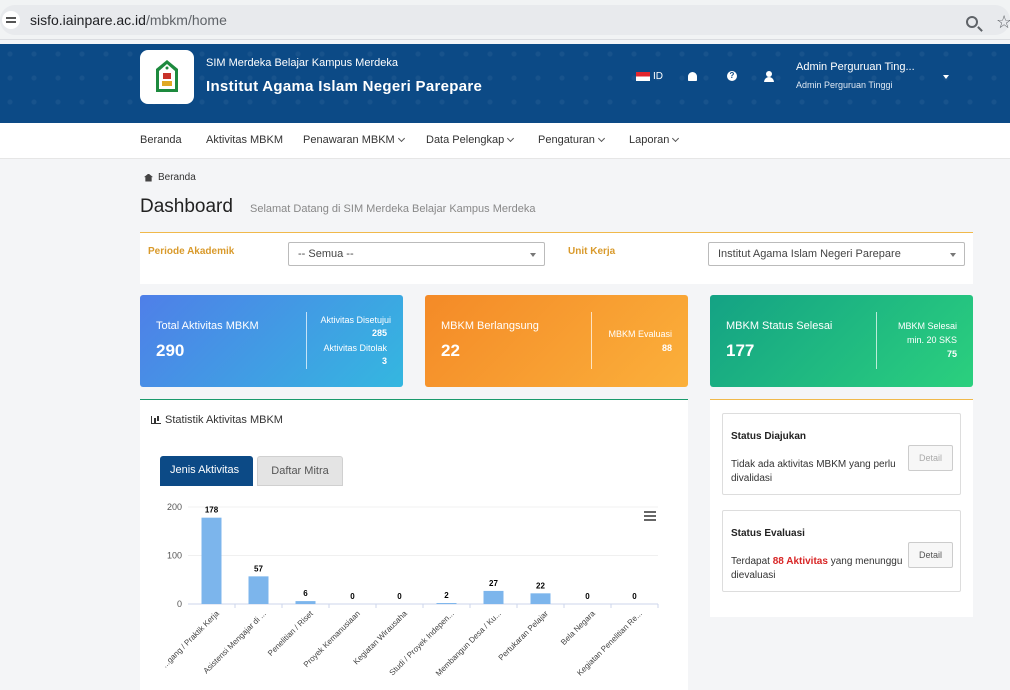  What do you see at coordinates (556, 341) in the screenshot?
I see `mbkm-berlangsung-card: MBKM Berlangsung 22 MBKM Evaluasi 88` at bounding box center [556, 341].